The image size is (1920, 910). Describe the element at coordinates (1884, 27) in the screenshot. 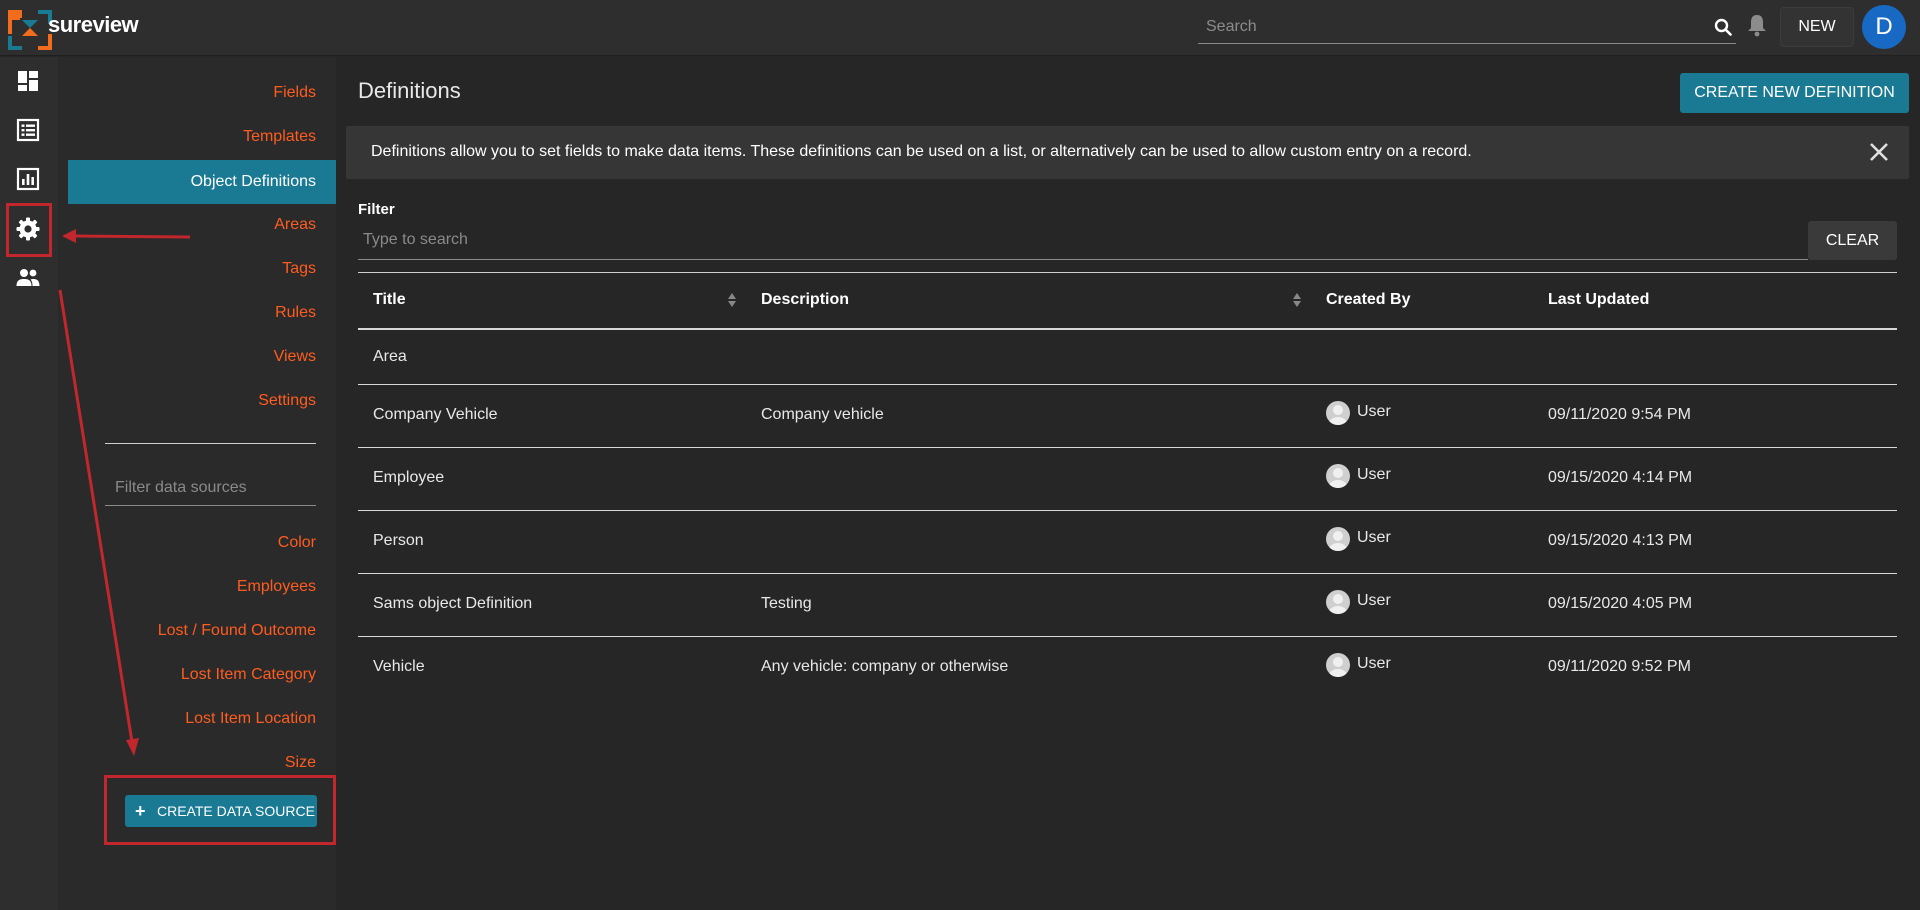

I see `user-avatar: D` at that location.